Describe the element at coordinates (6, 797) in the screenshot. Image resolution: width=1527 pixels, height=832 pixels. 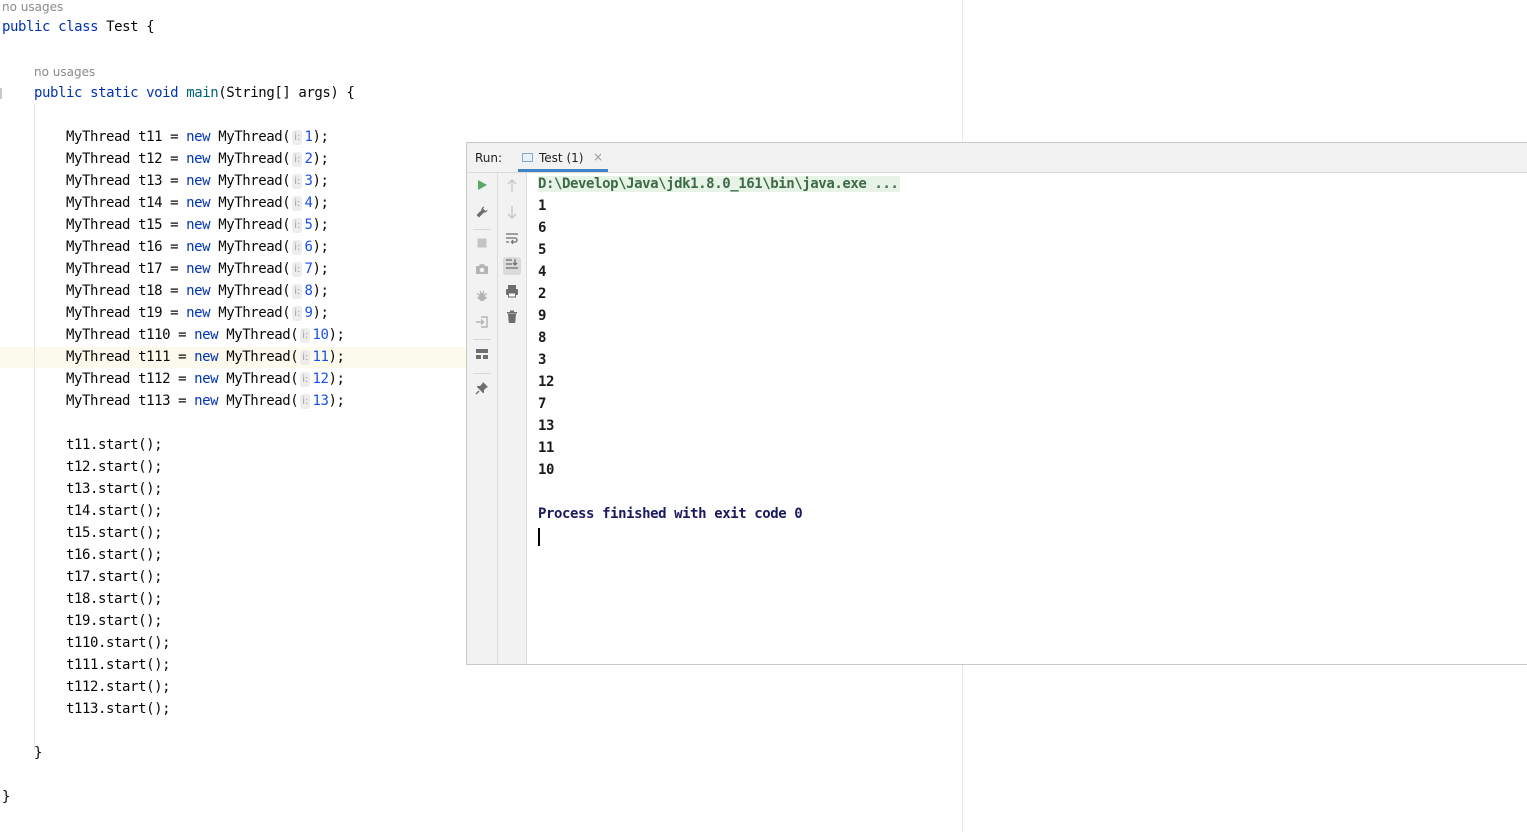
I see `class-close-brace: }` at that location.